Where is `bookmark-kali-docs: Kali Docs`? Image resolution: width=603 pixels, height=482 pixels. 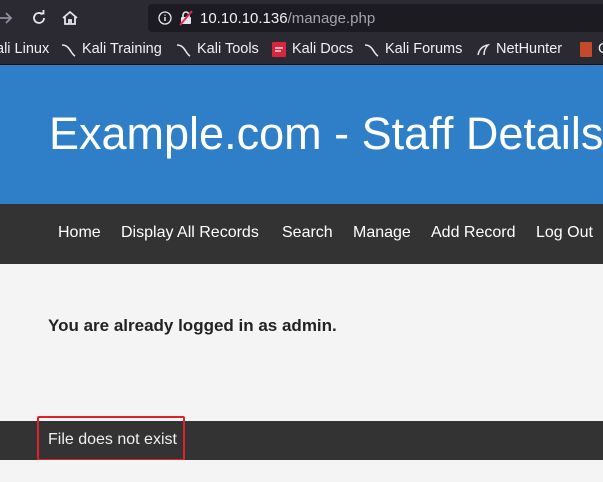
bookmark-kali-docs: Kali Docs is located at coordinates (312, 49).